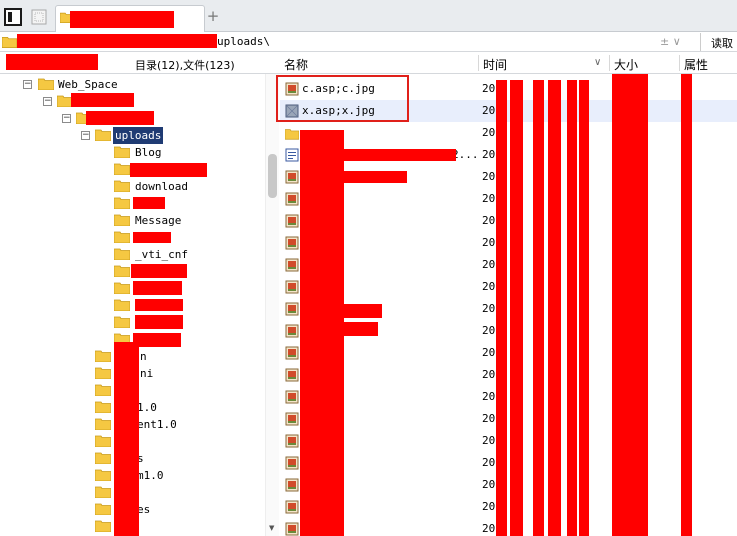  What do you see at coordinates (132, 152) in the screenshot?
I see `tree-item-blog: Blog` at bounding box center [132, 152].